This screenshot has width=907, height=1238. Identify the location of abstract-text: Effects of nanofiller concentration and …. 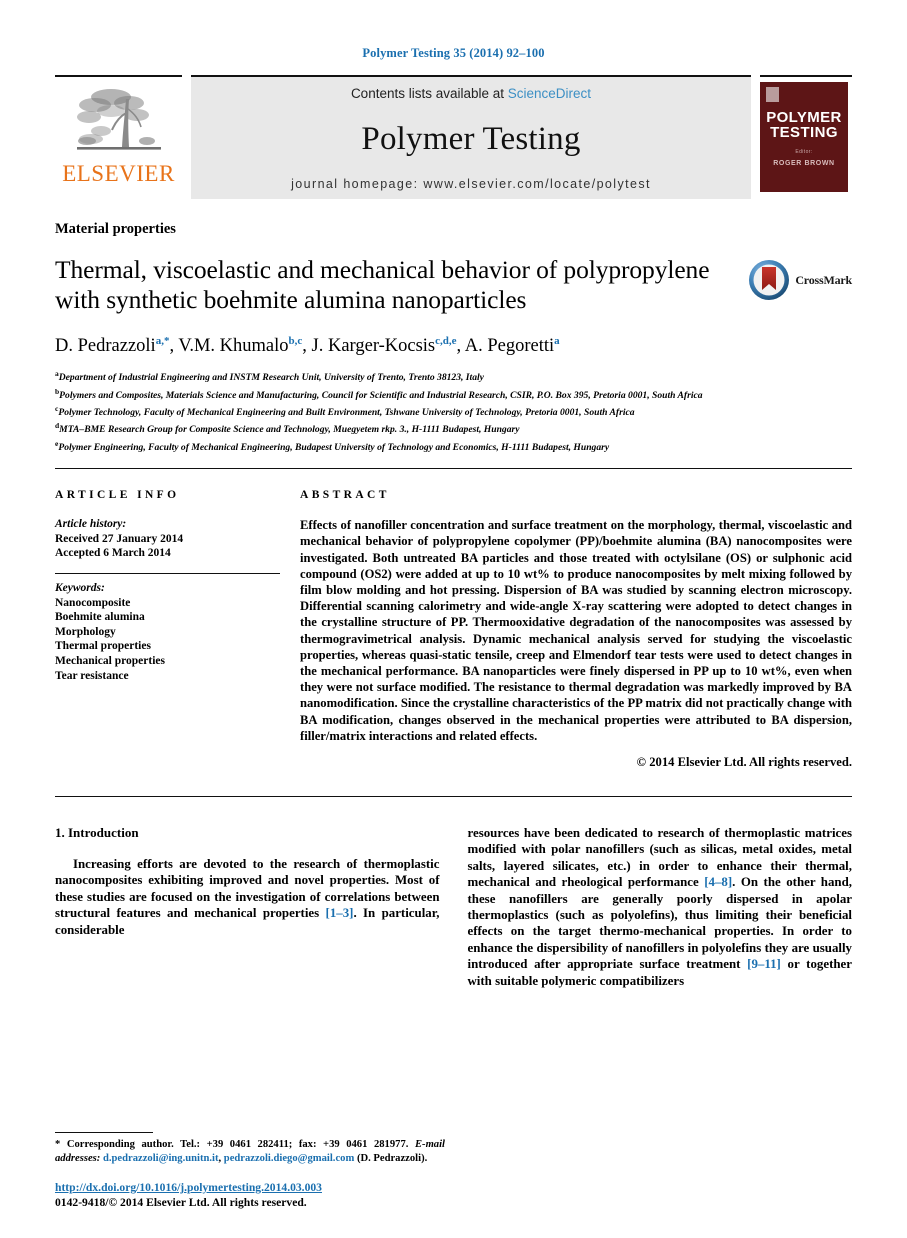
(576, 630).